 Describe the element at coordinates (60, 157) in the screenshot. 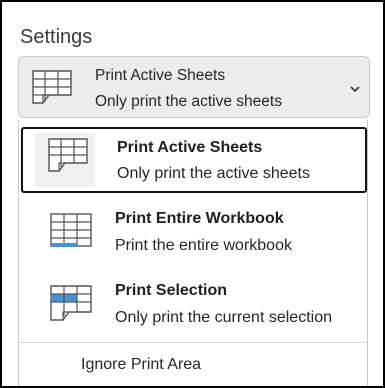

I see `active-sheets-icon` at that location.